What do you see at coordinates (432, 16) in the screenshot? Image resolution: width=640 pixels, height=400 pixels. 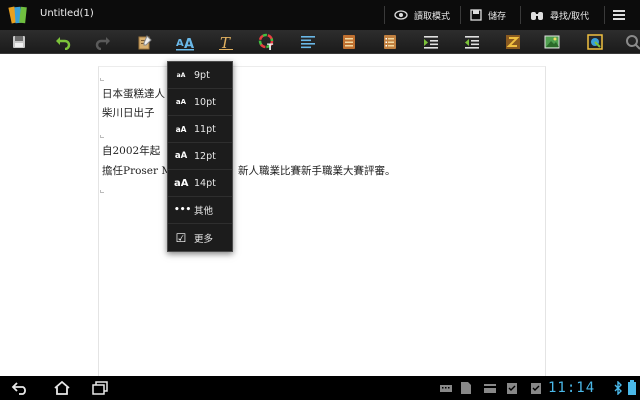 I see `read-mode-label: 讀取模式` at bounding box center [432, 16].